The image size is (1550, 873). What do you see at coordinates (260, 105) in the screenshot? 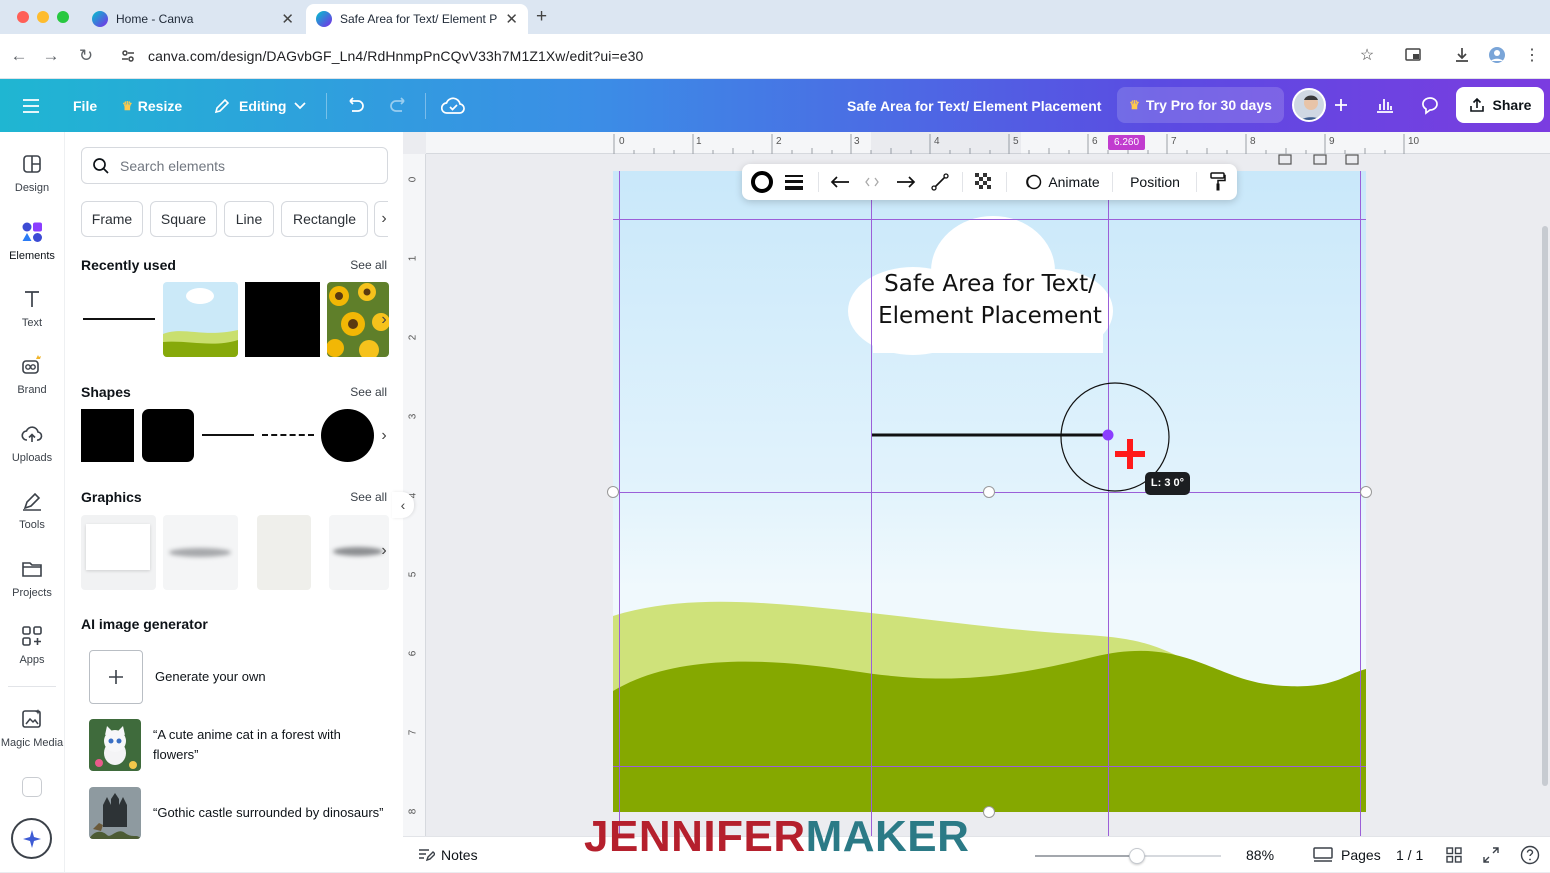
I see `editing-mode-button: Editing` at bounding box center [260, 105].